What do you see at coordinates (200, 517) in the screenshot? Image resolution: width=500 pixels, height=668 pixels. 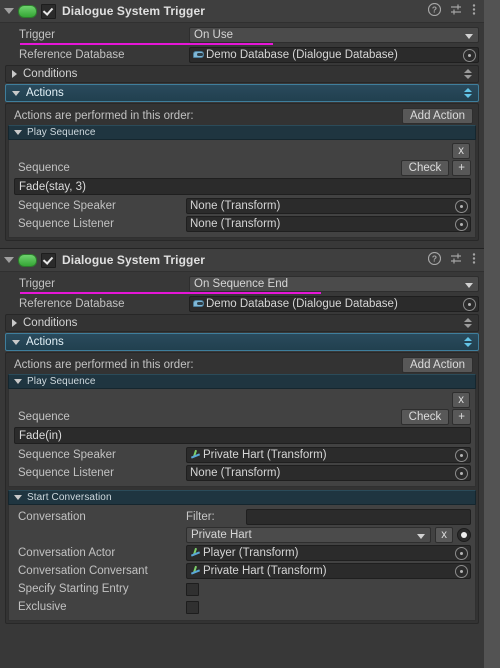 I see `filter-label: Filter:` at bounding box center [200, 517].